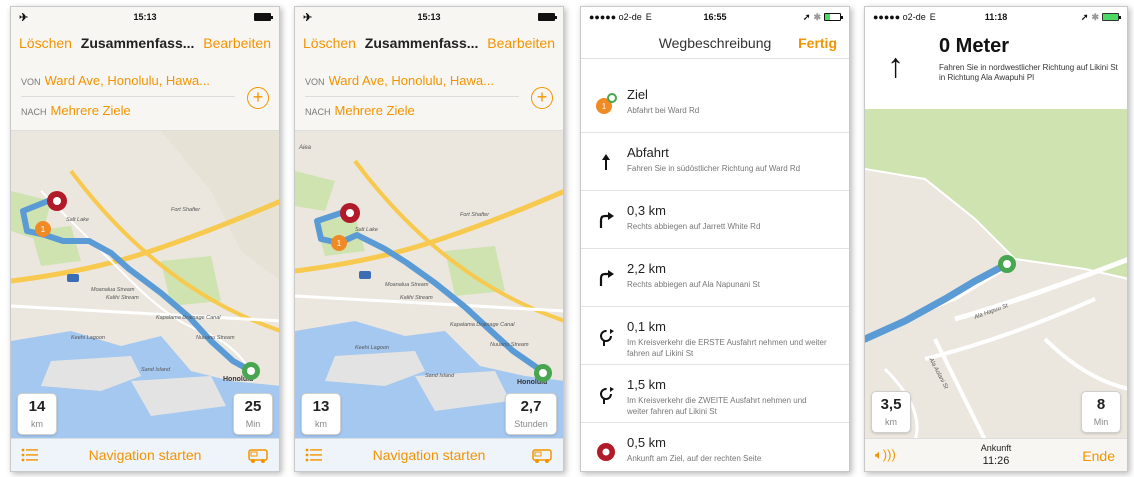 Image resolution: width=1134 pixels, height=477 pixels. What do you see at coordinates (1098, 456) in the screenshot?
I see `end-button: Ende` at bounding box center [1098, 456].